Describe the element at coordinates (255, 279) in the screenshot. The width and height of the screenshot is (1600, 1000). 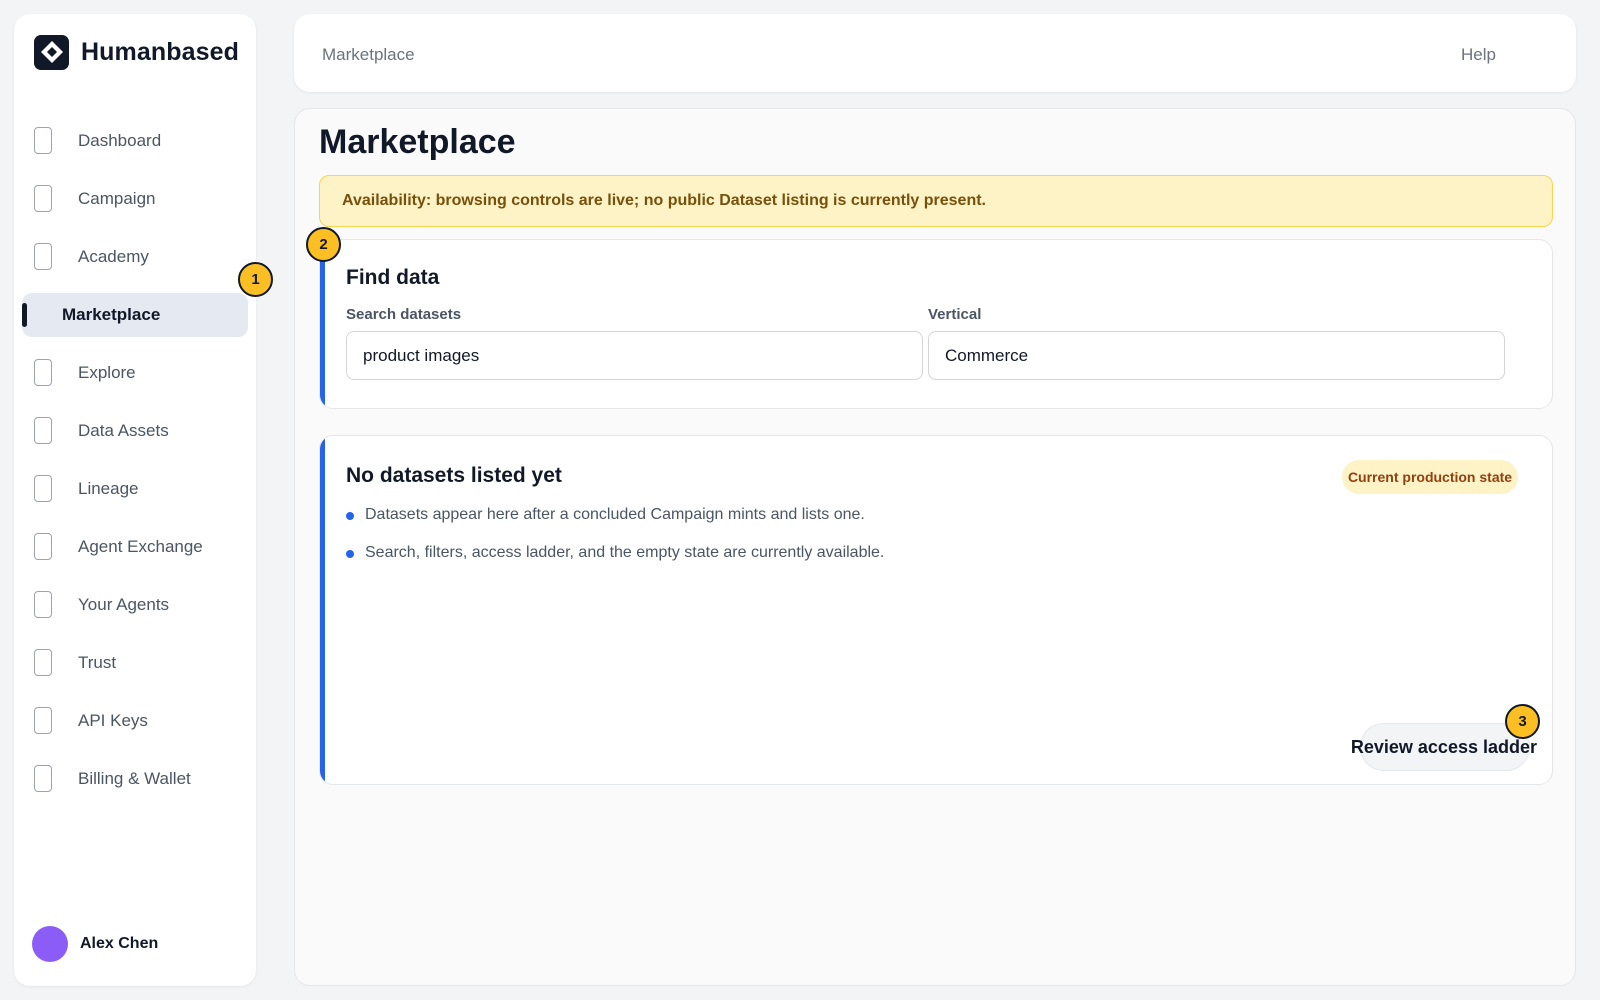
I see `callout-marker-1: 1` at that location.